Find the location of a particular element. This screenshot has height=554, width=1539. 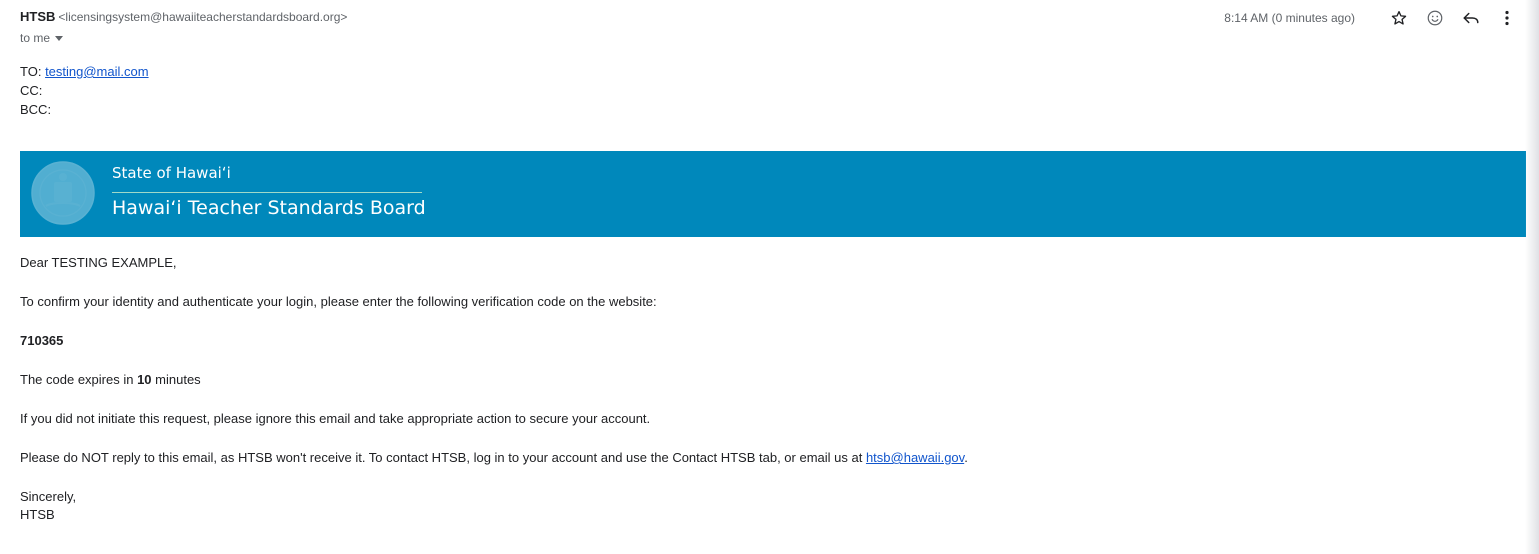

expiry-post: minutes is located at coordinates (176, 379).